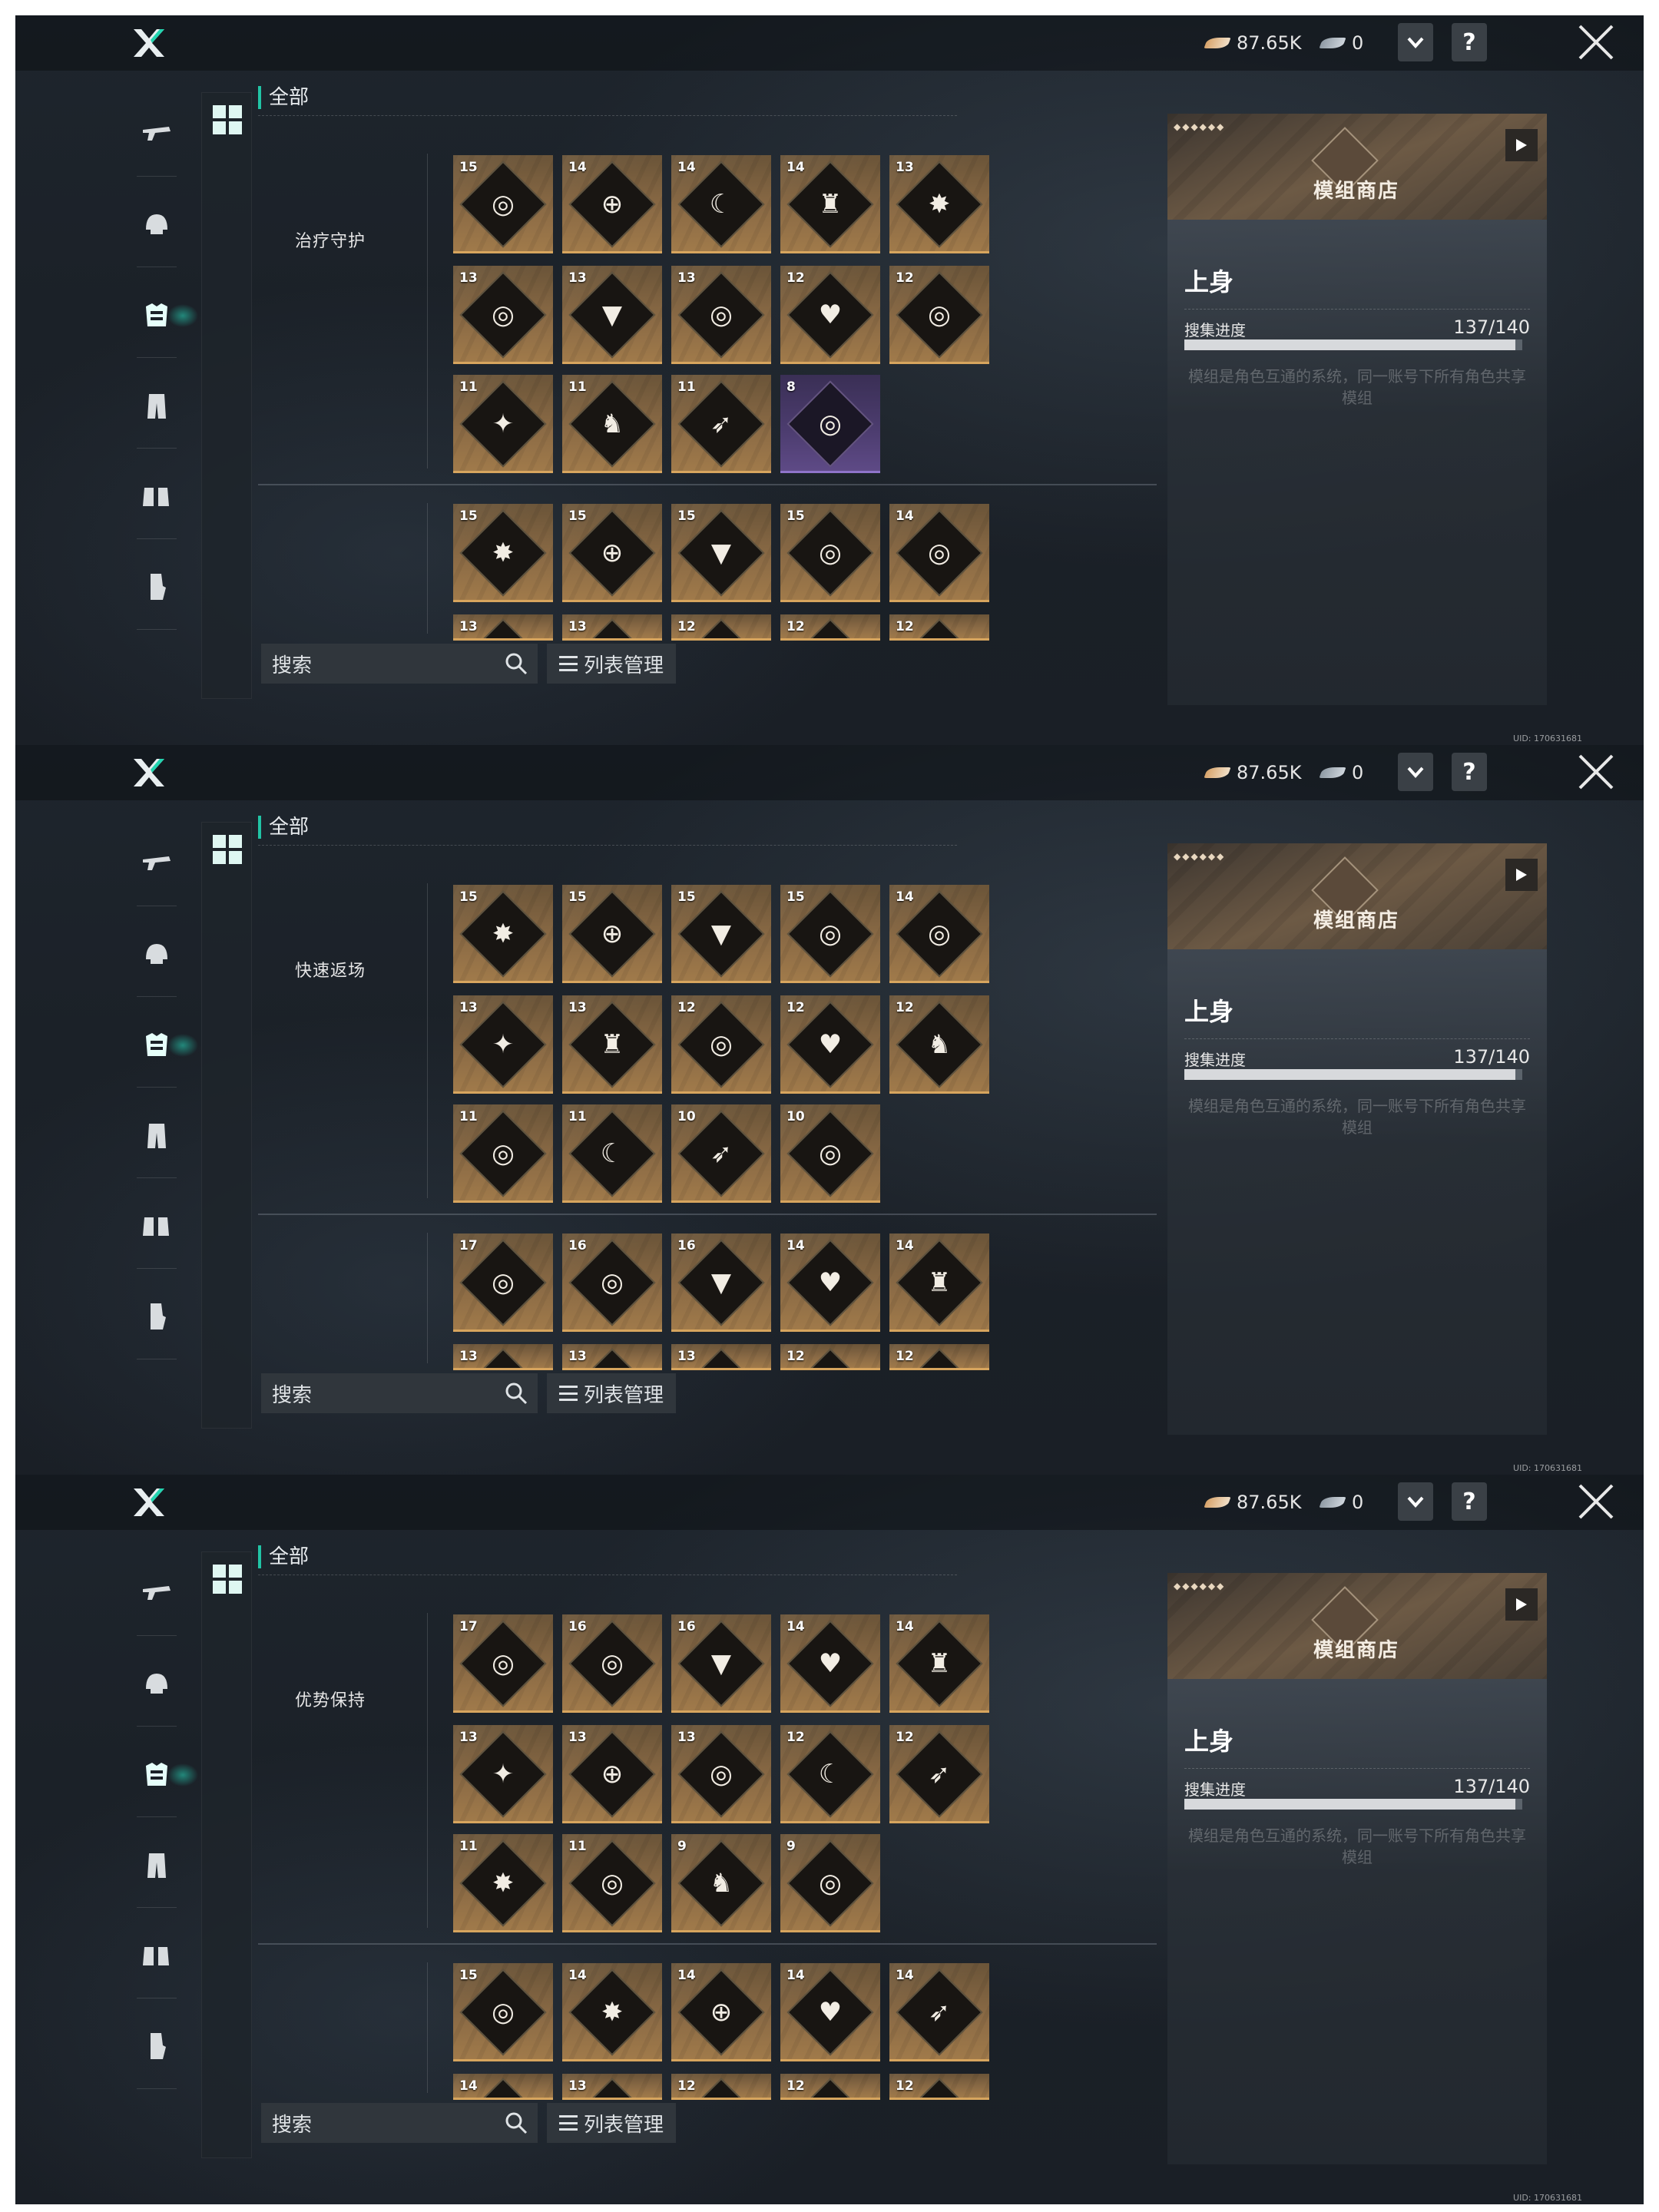 This screenshot has width=1659, height=2212. I want to click on module-card: ◎ 10, so click(830, 1153).